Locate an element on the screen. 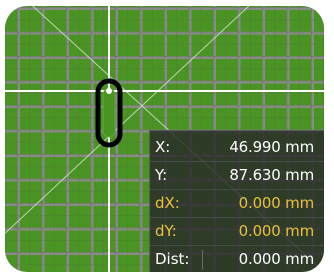 Image resolution: width=334 pixels, height=279 pixels. y-value: 87.630 mm is located at coordinates (271, 175).